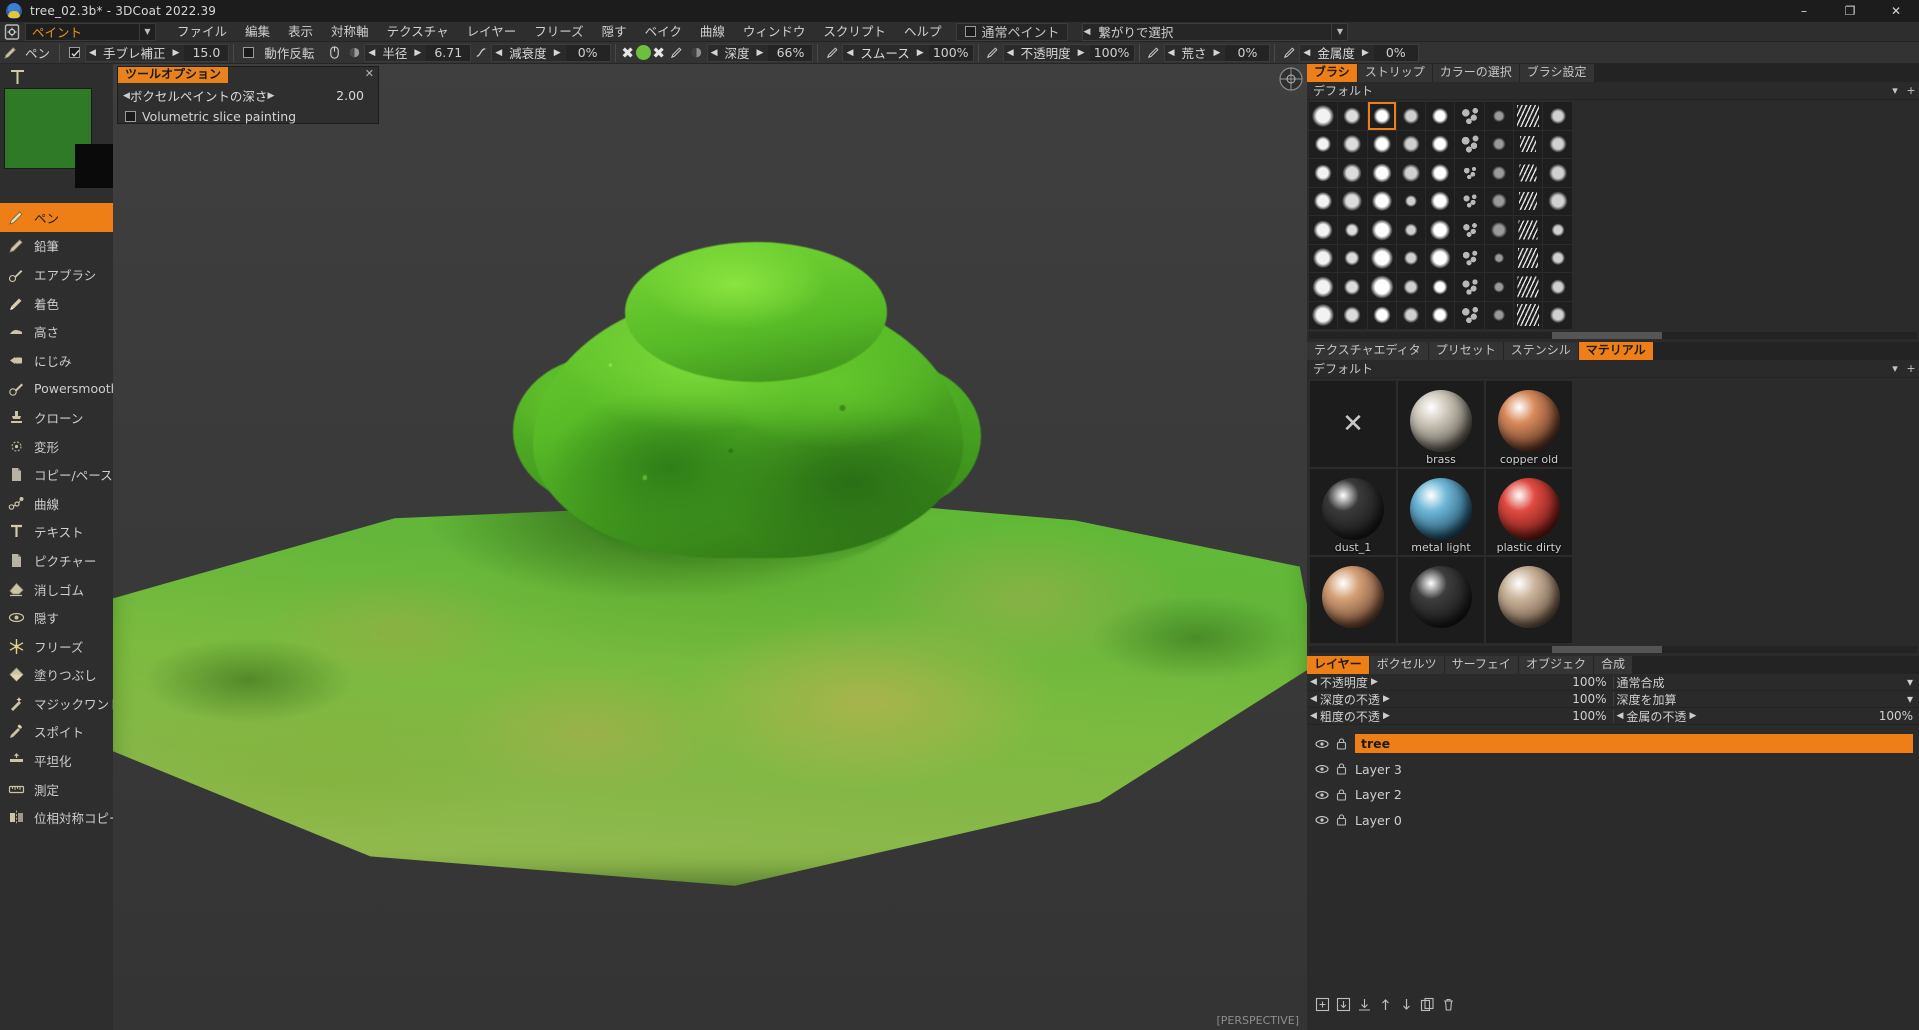  Describe the element at coordinates (1616, 351) in the screenshot. I see `tab-materials: マテリアル` at that location.